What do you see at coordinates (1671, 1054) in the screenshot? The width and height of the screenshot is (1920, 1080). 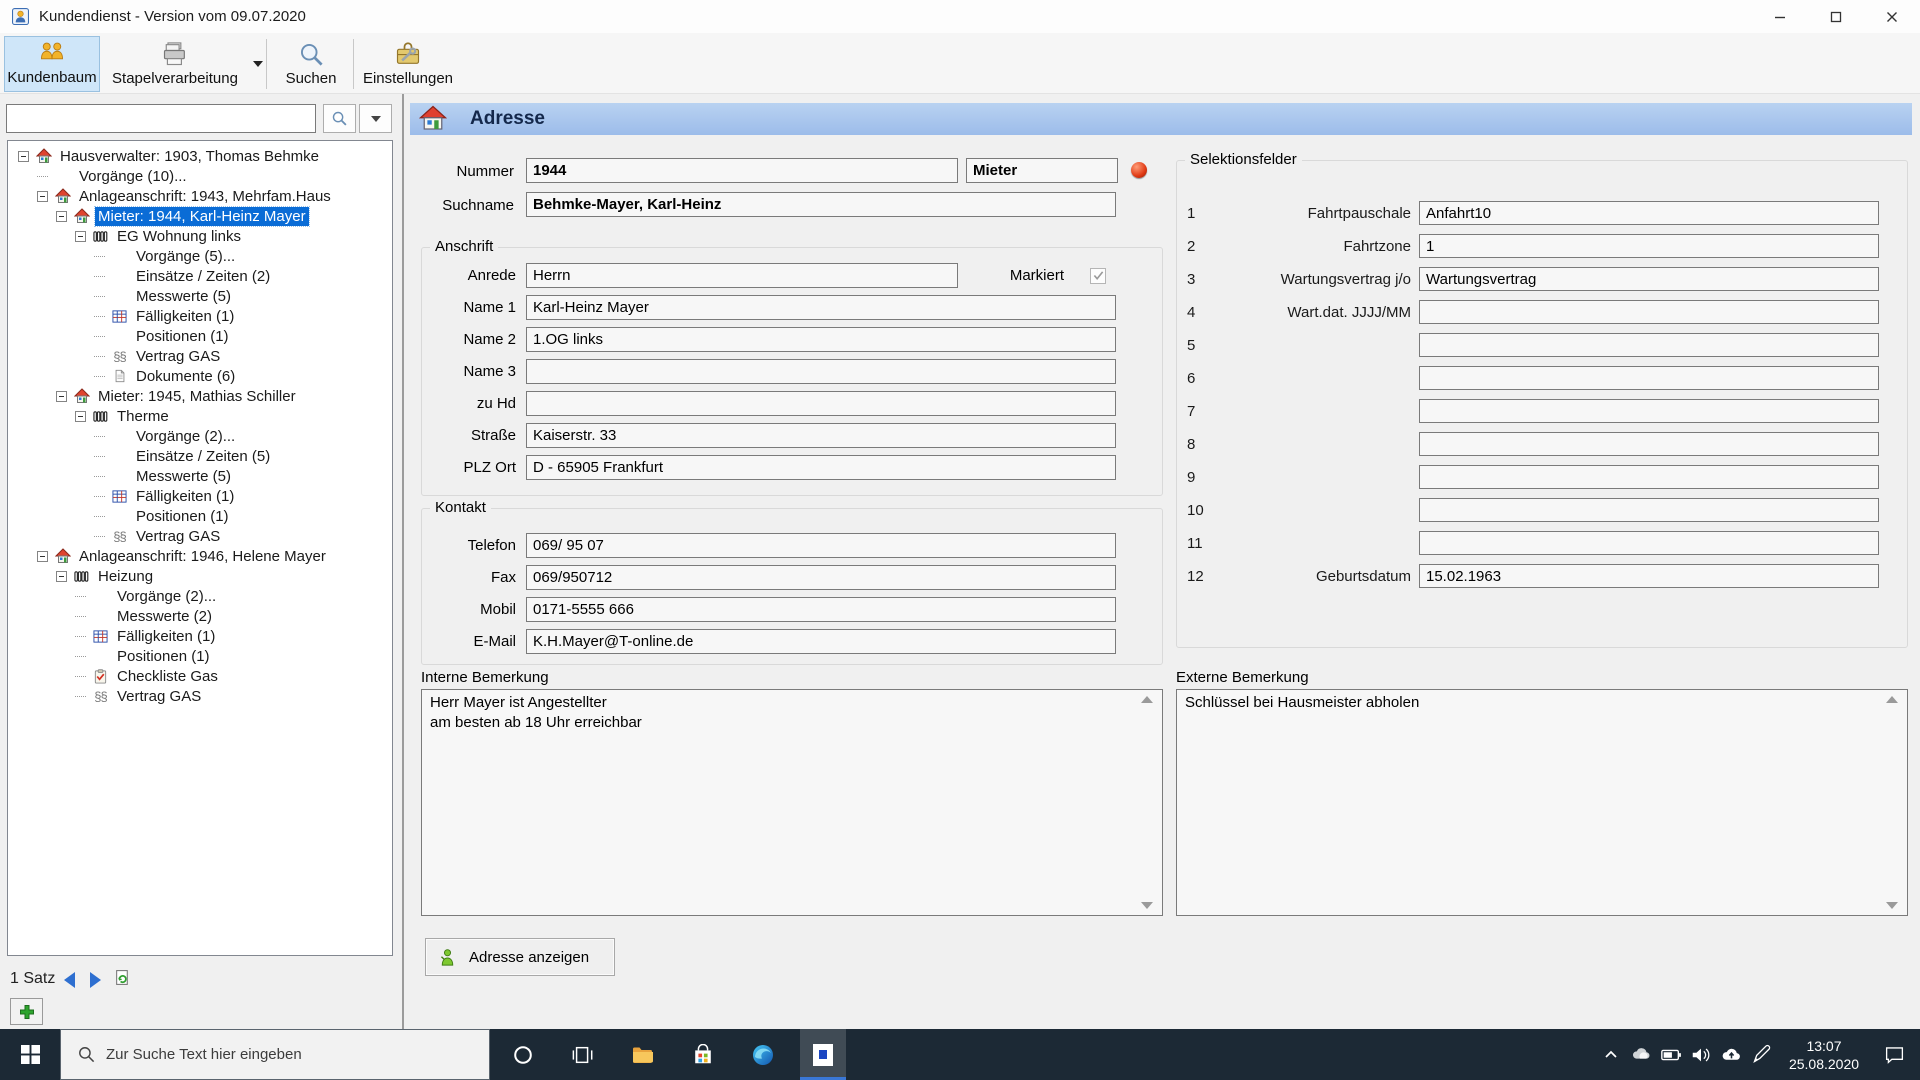 I see `battery-icon` at bounding box center [1671, 1054].